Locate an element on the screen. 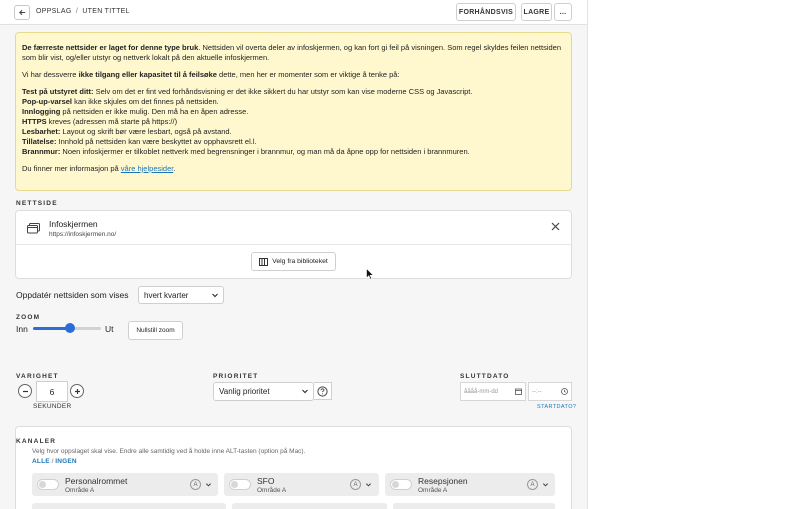 The width and height of the screenshot is (800, 509). arrow-left-icon is located at coordinates (21, 12).